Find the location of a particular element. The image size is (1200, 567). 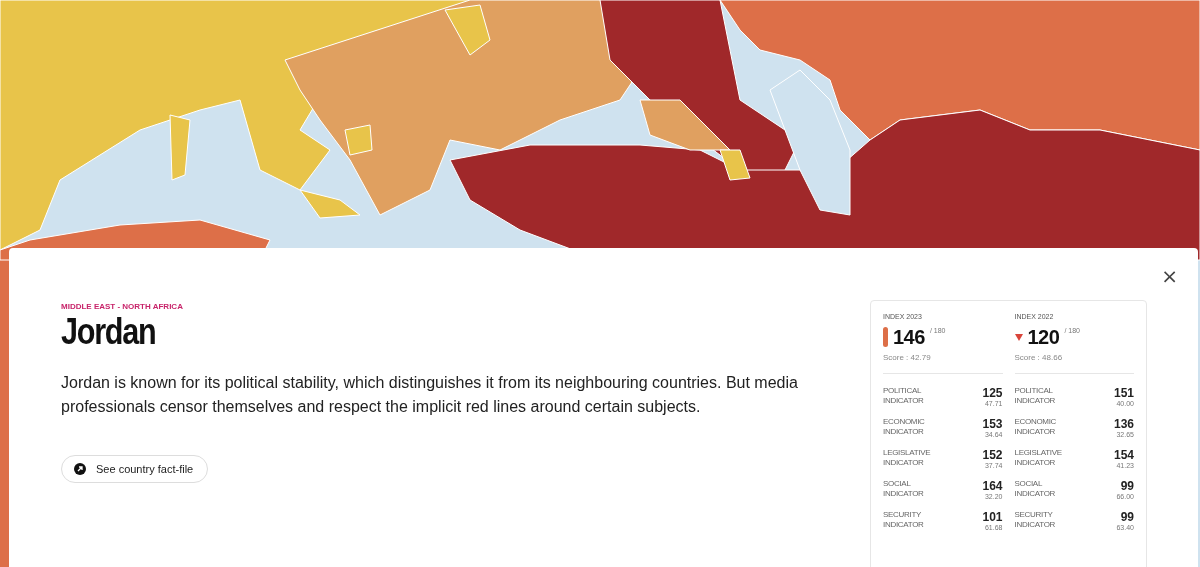

indicator-rank: 154 is located at coordinates (1123, 455).